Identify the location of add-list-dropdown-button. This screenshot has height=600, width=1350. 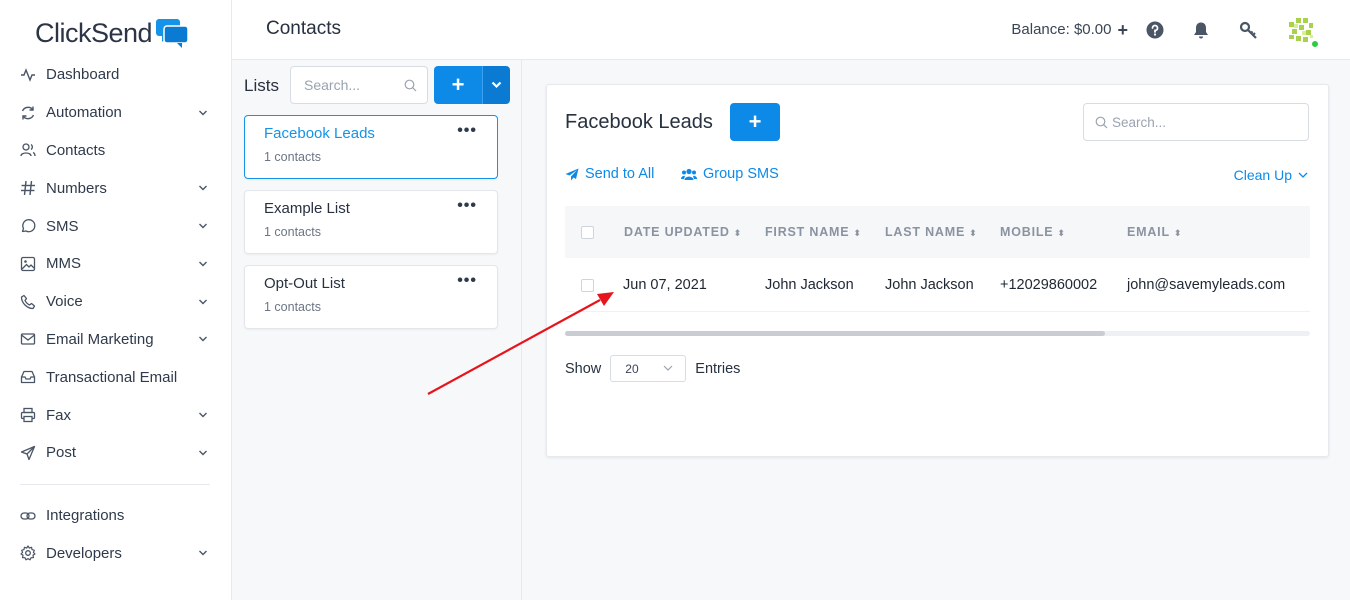
(496, 85).